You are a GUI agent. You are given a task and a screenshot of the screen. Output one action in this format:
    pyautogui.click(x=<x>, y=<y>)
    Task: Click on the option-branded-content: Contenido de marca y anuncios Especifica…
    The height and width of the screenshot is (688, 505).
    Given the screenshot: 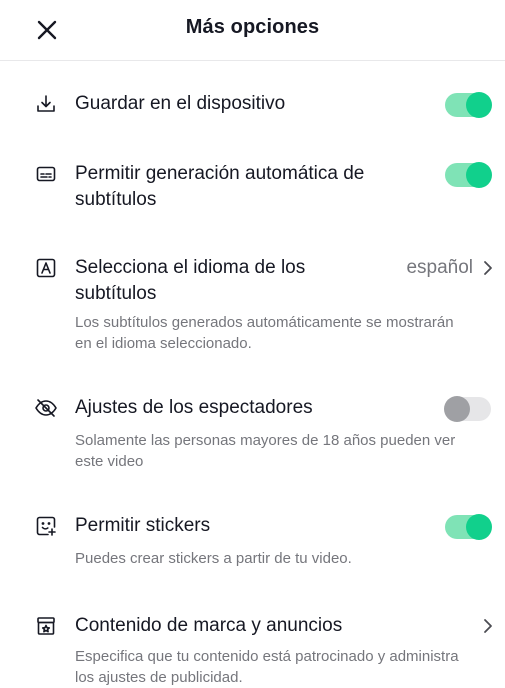 What is the action you would take?
    pyautogui.click(x=252, y=649)
    